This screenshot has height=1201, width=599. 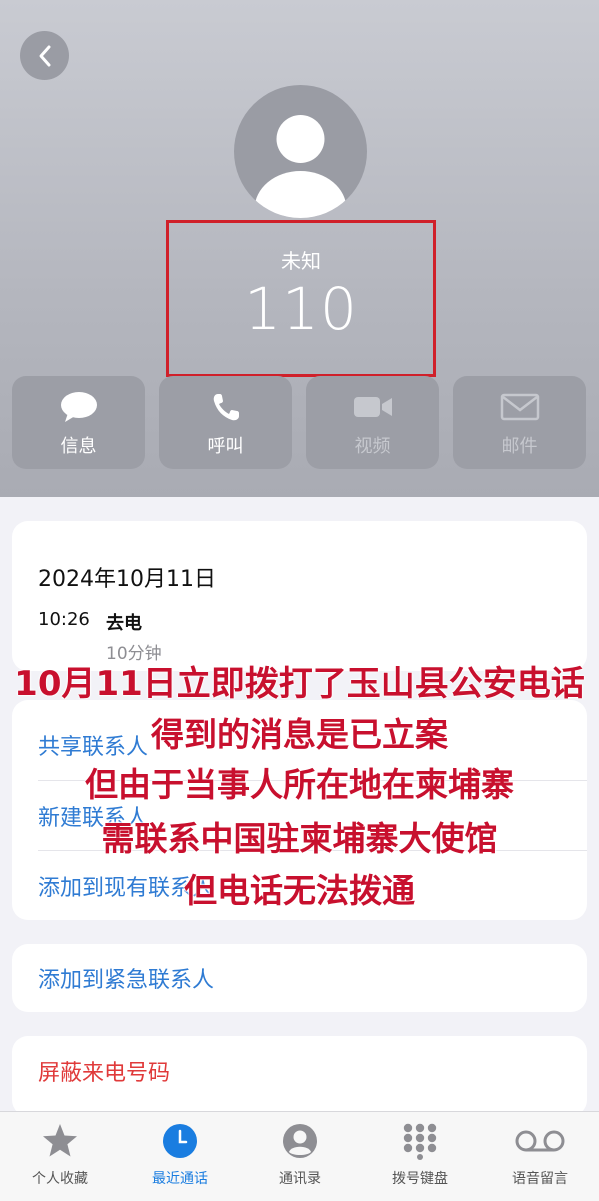 I want to click on contact-circle-icon, so click(x=300, y=1141).